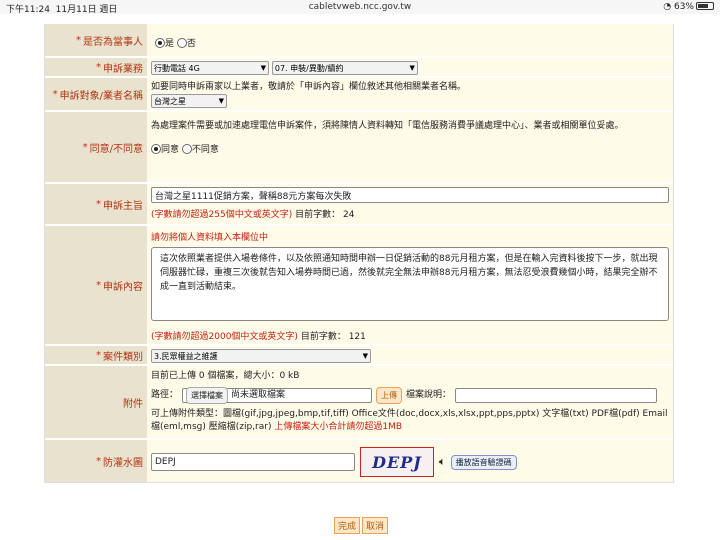  Describe the element at coordinates (357, 337) in the screenshot. I see `content-count: 121` at that location.